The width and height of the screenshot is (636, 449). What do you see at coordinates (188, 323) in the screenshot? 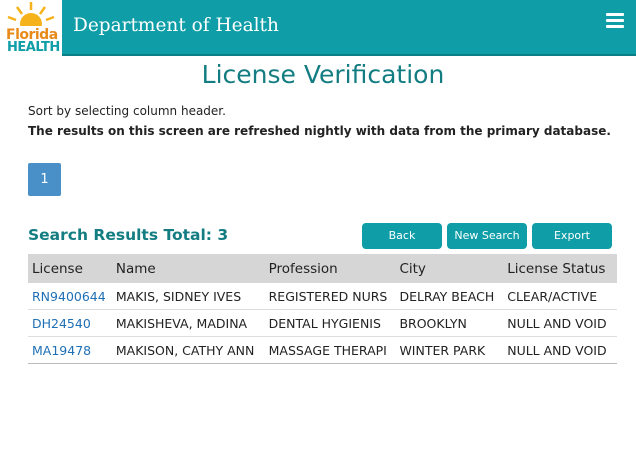
I see `name-cell: MAKISHEVA, MADINA` at bounding box center [188, 323].